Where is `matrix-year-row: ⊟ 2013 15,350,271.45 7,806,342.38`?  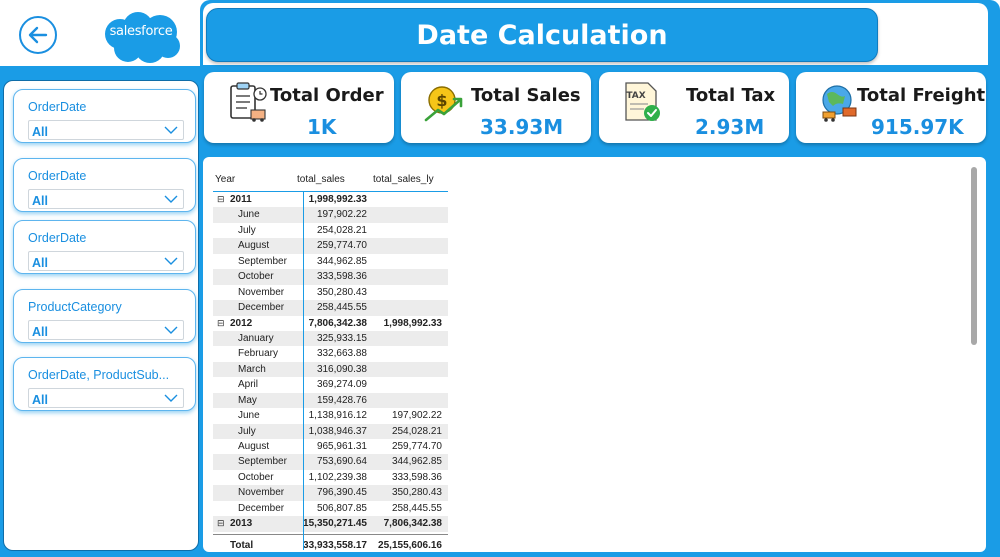 matrix-year-row: ⊟ 2013 15,350,271.45 7,806,342.38 is located at coordinates (330, 524).